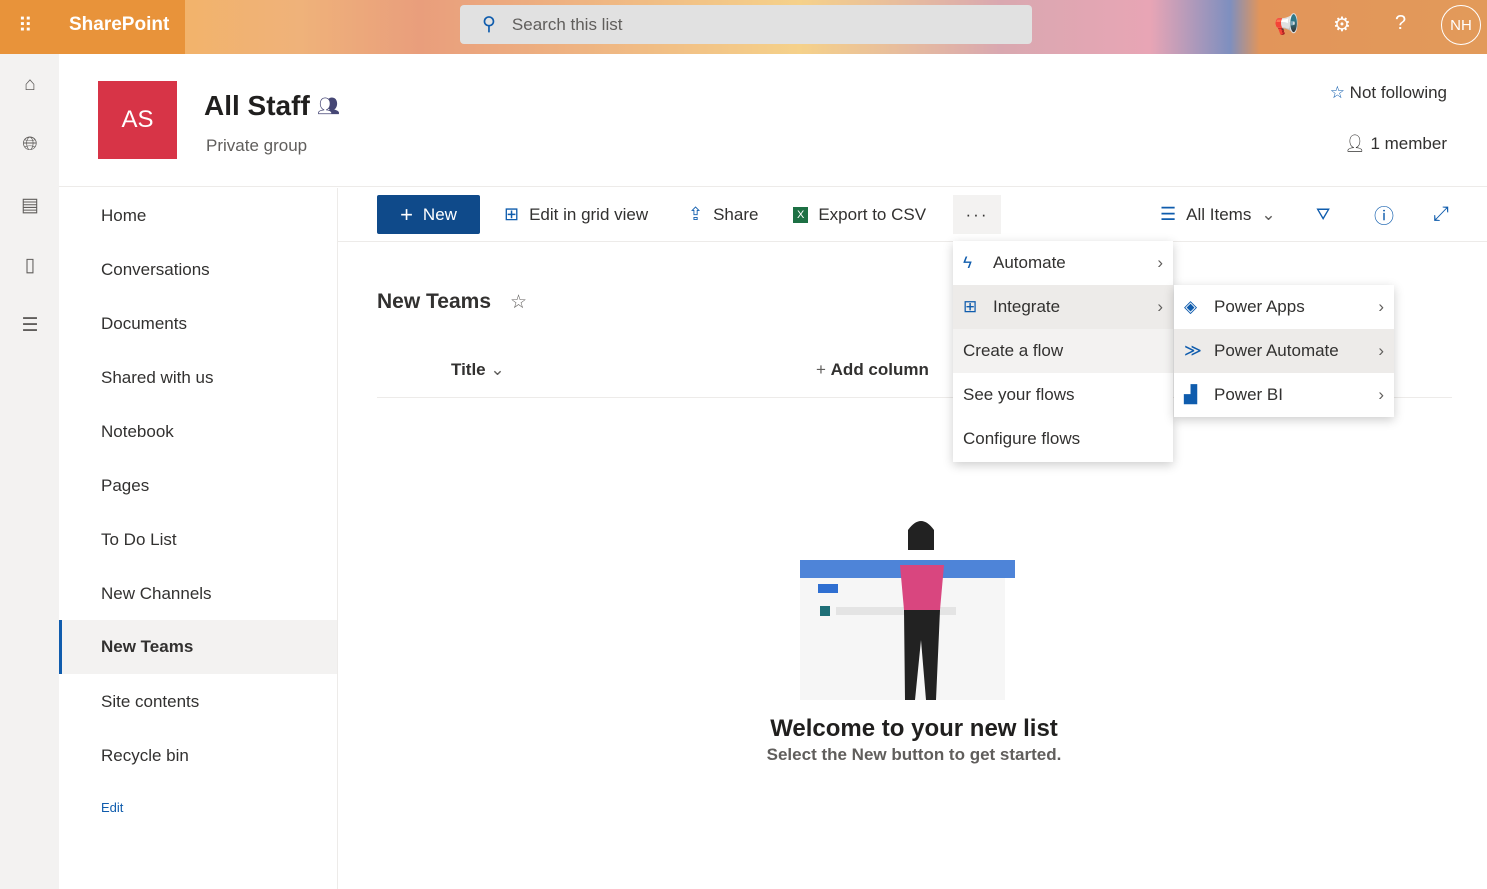  Describe the element at coordinates (1063, 307) in the screenshot. I see `menu-item-integrate: ⊞ Integrate ›` at that location.